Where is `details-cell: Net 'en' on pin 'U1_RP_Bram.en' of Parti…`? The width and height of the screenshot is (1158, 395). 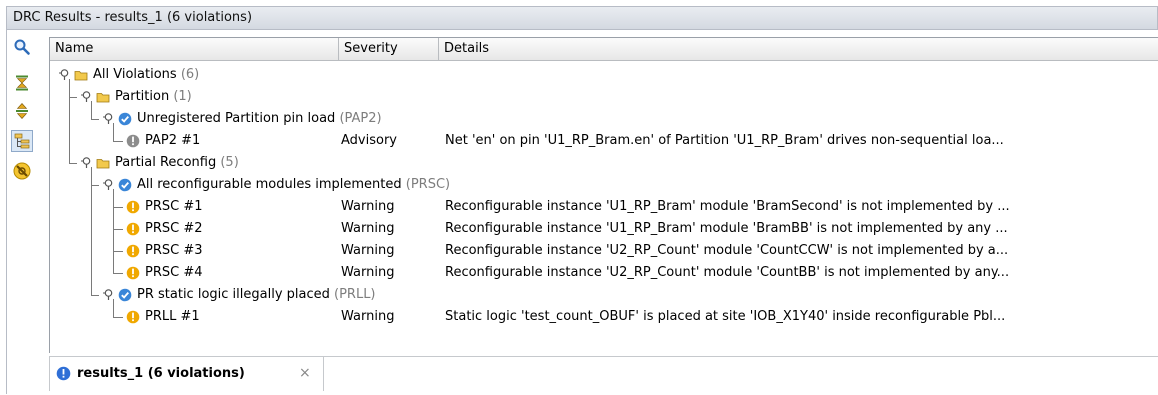 details-cell: Net 'en' on pin 'U1_RP_Bram.en' of Parti… is located at coordinates (724, 140).